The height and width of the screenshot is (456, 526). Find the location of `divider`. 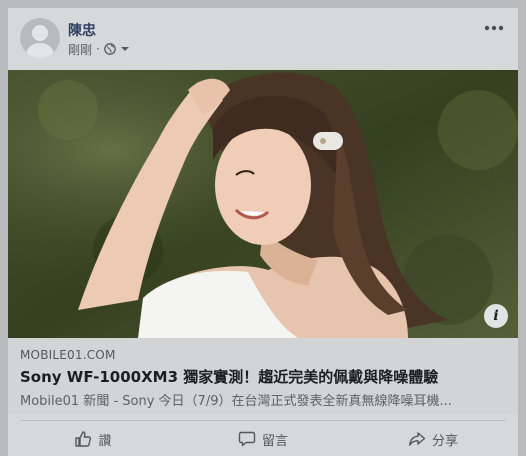

divider is located at coordinates (263, 420).